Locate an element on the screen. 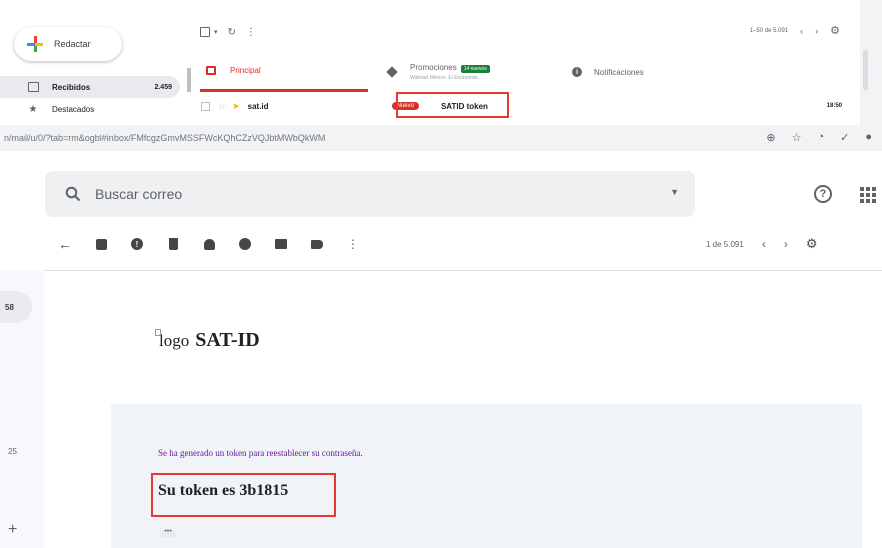 Image resolution: width=882 pixels, height=548 pixels. select-all-checkbox is located at coordinates (205, 32).